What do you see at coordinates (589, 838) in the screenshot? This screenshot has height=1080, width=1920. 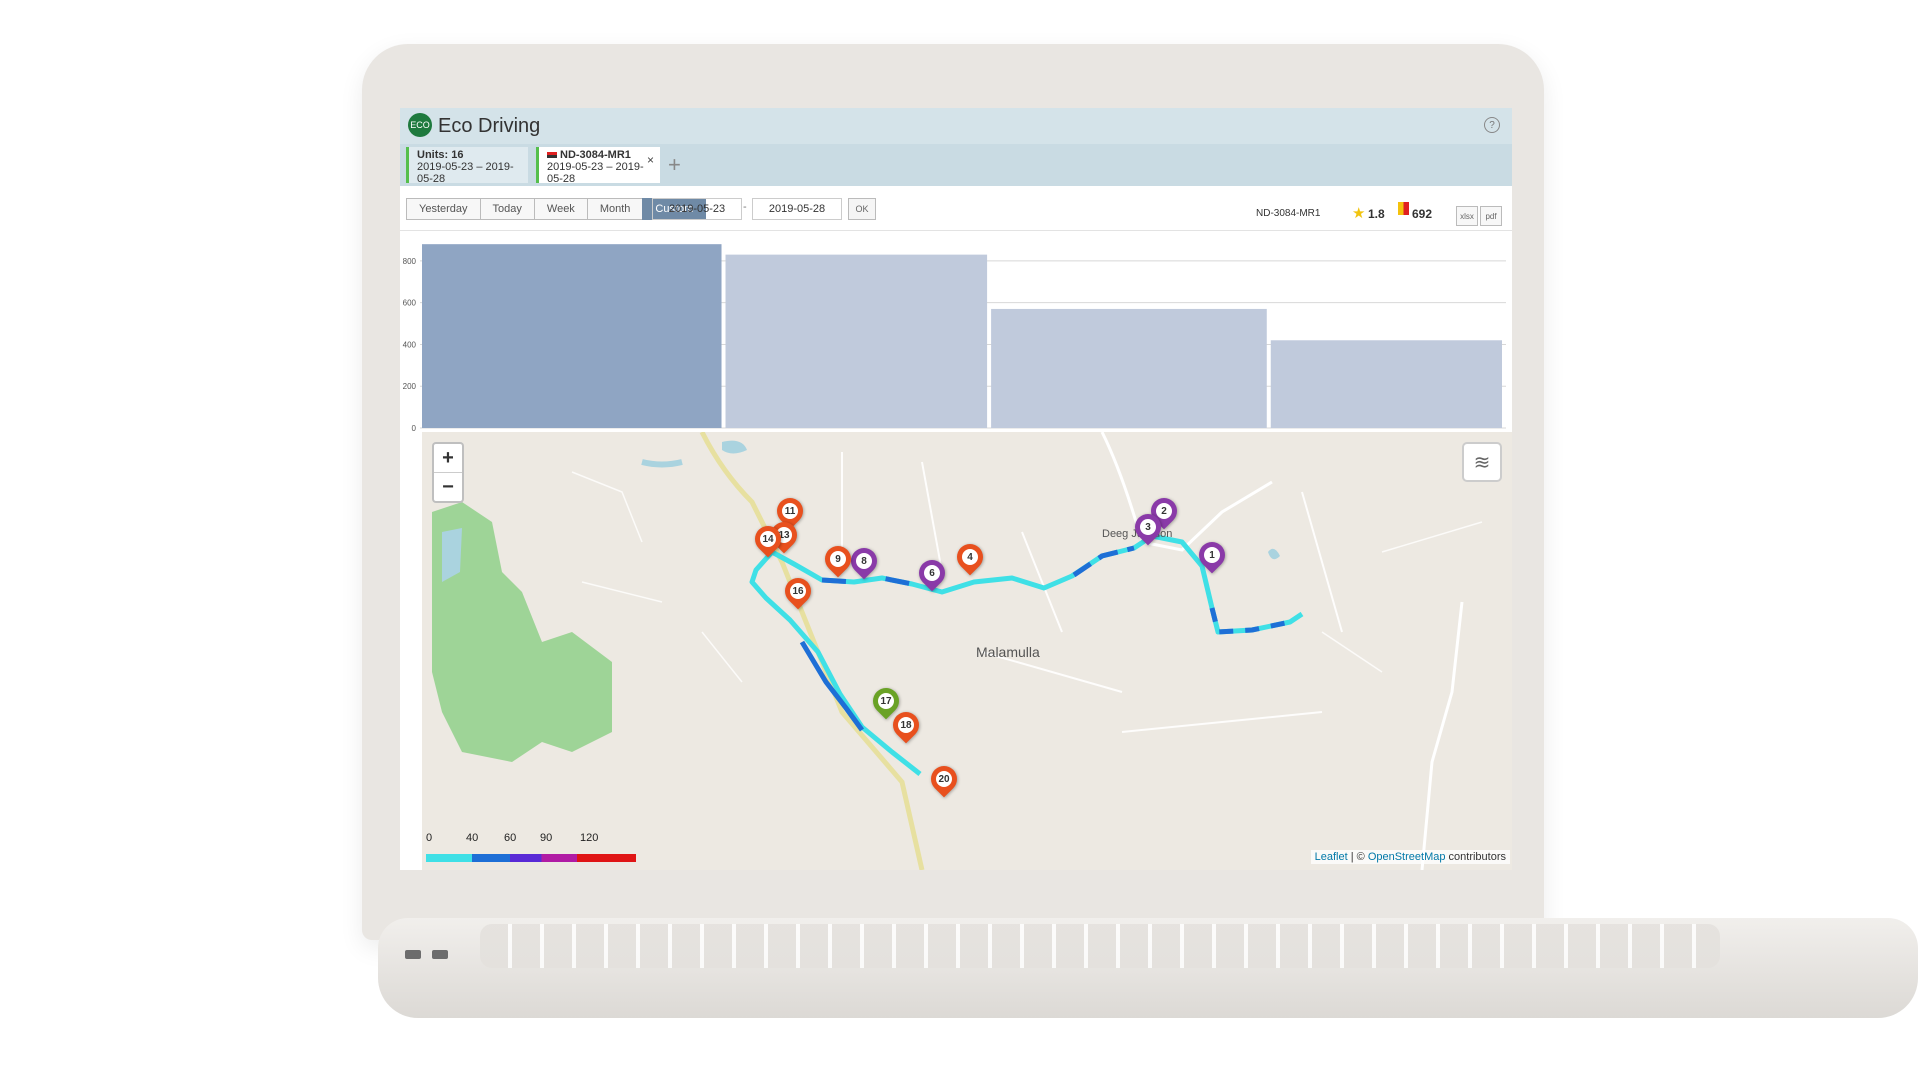 I see `speed-tick: 120` at bounding box center [589, 838].